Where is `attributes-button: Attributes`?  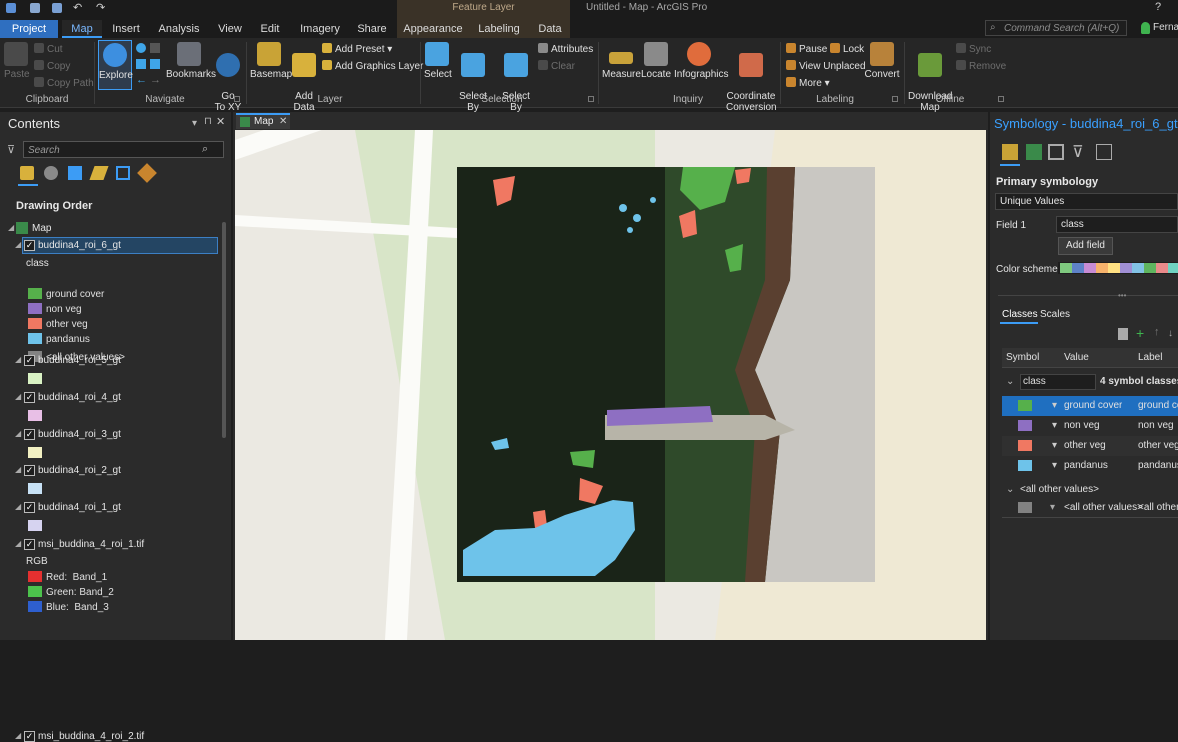 attributes-button: Attributes is located at coordinates (565, 49).